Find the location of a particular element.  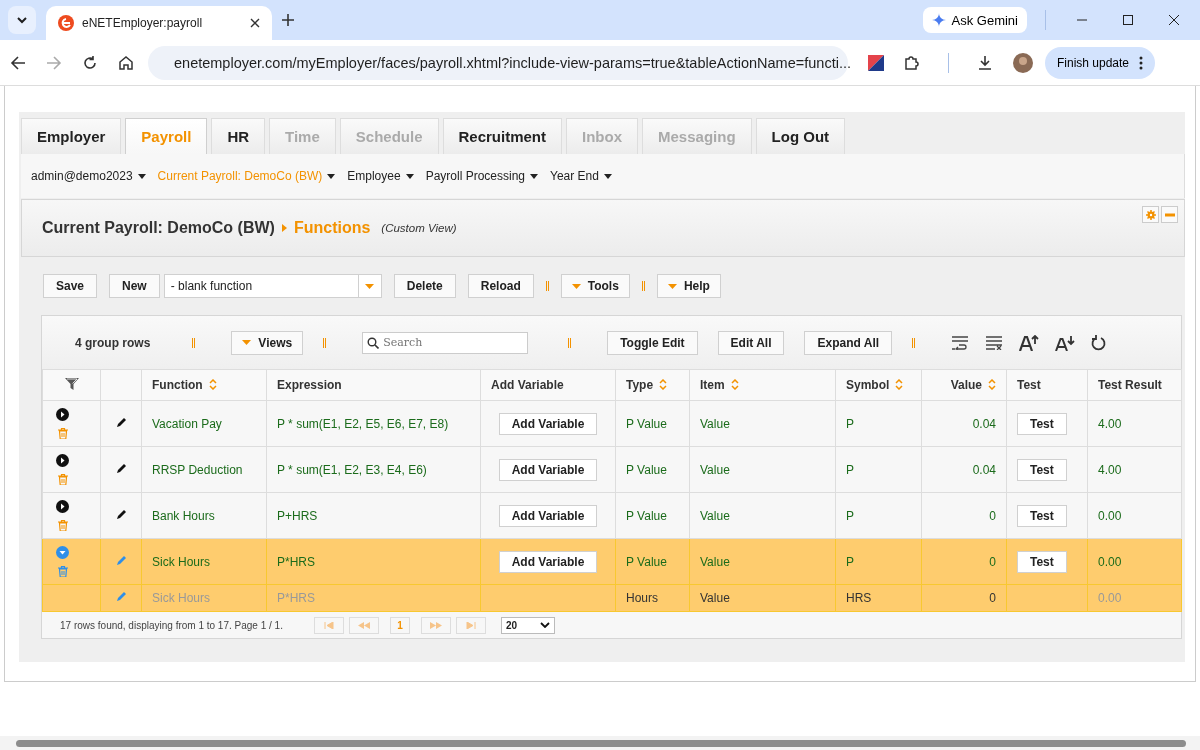

column-header: Type is located at coordinates (652, 385).